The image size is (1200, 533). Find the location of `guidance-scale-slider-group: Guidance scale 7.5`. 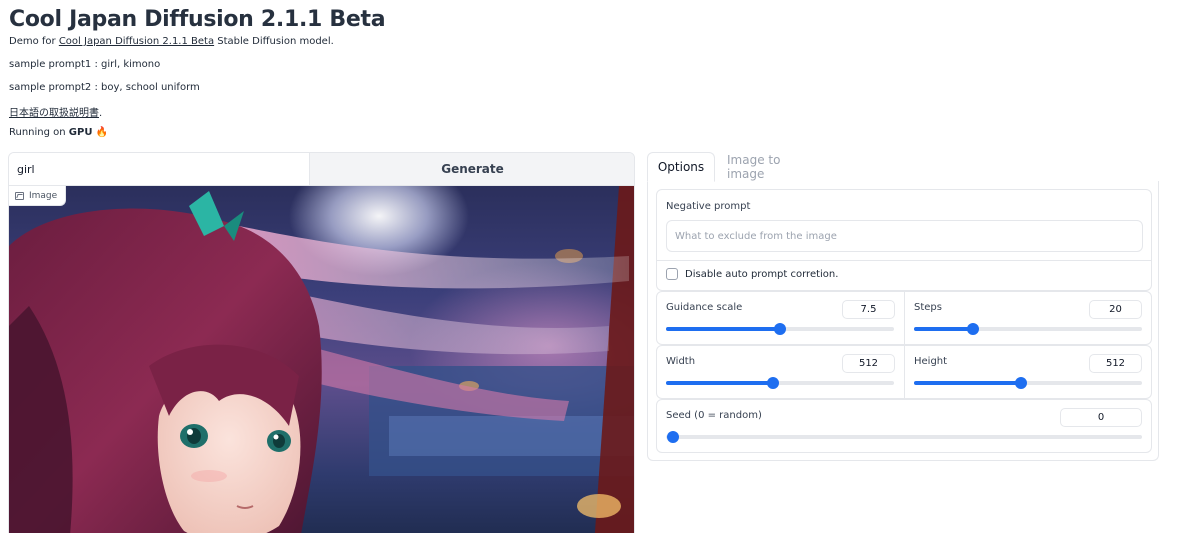

guidance-scale-slider-group: Guidance scale 7.5 is located at coordinates (780, 318).